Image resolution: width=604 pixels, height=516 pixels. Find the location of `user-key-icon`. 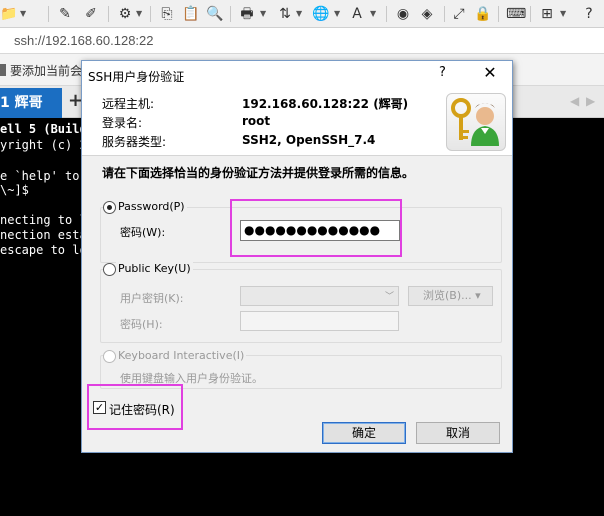

user-key-icon is located at coordinates (476, 122).